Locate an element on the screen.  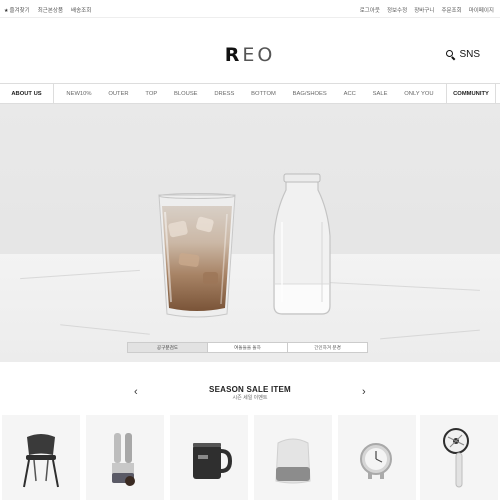
nav-item-sale: SALE is located at coordinates (380, 94).